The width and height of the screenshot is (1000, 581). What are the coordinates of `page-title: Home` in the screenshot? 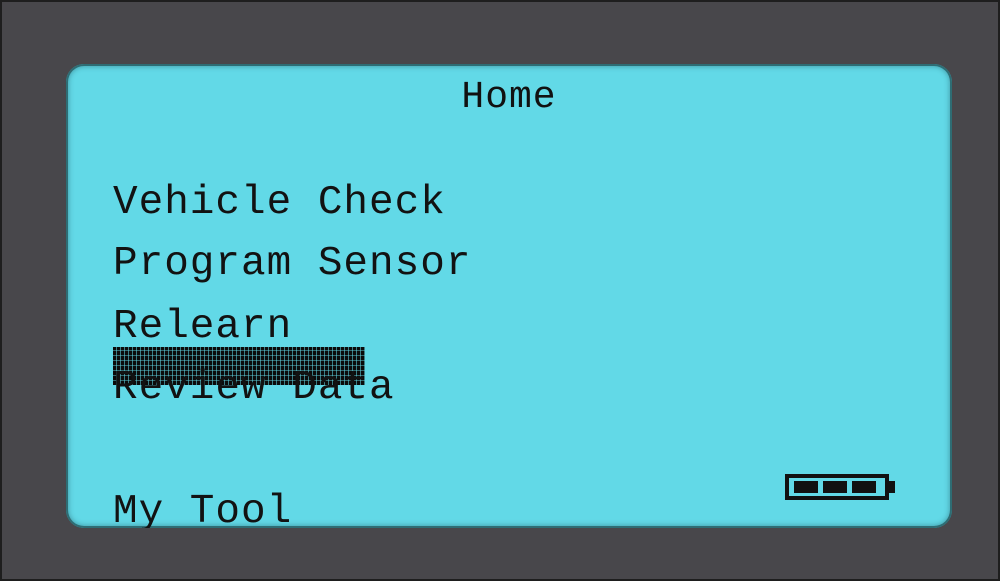 It's located at (509, 97).